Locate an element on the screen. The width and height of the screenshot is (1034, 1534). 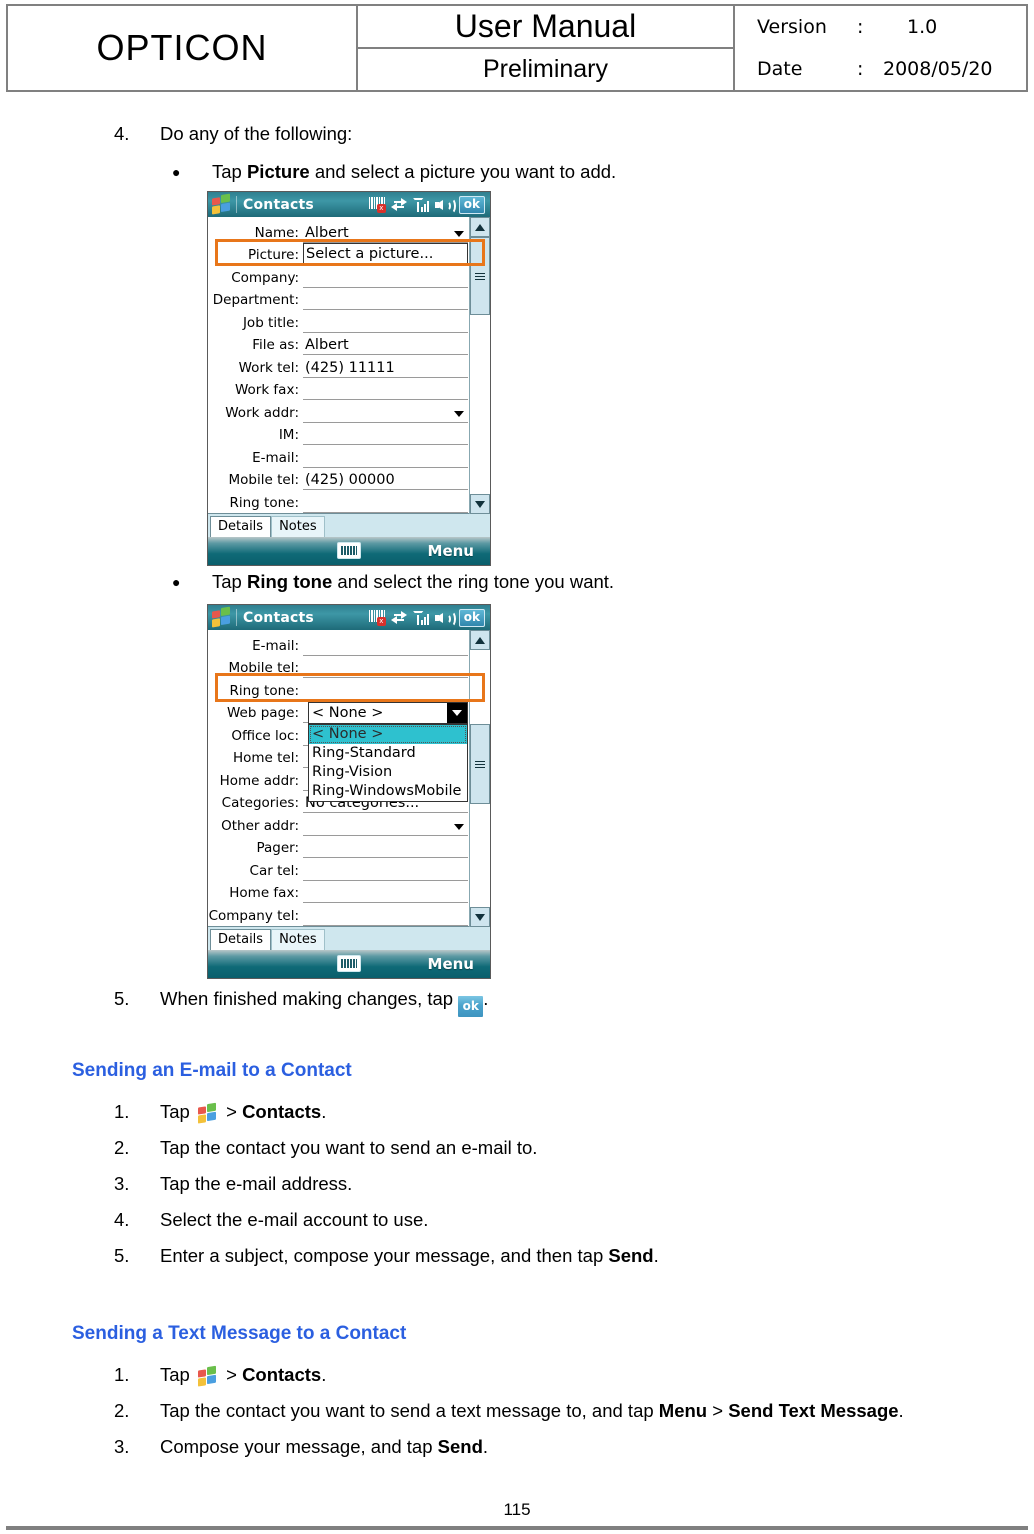
shot2-scrollbar is located at coordinates (479, 778).